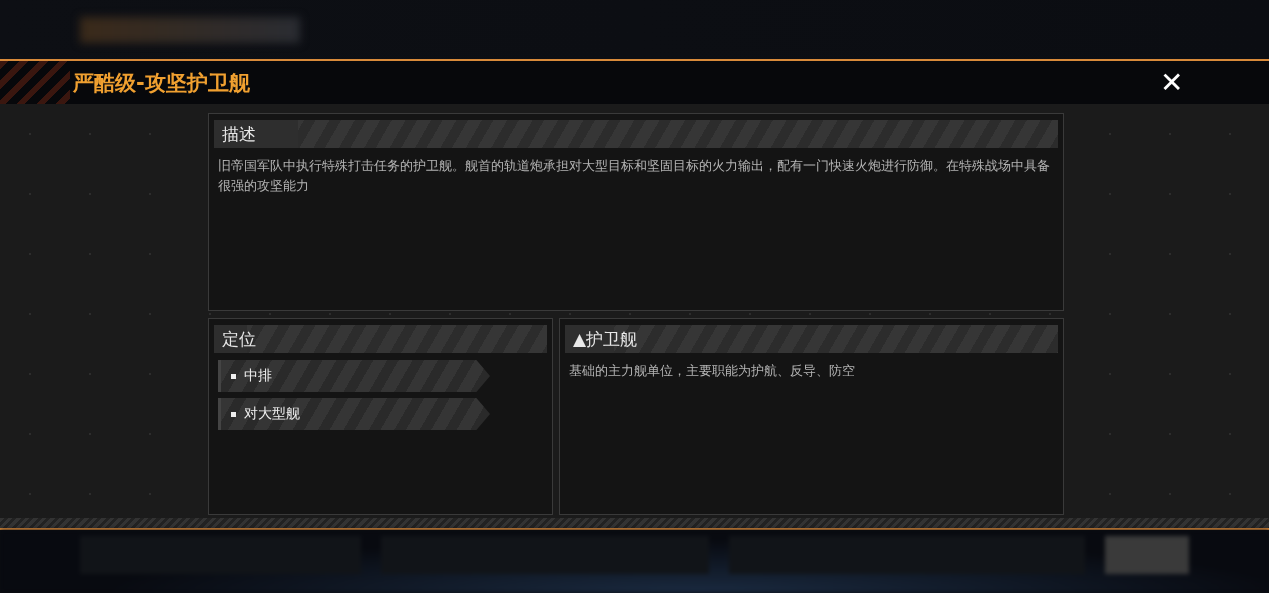 The image size is (1269, 593). Describe the element at coordinates (811, 339) in the screenshot. I see `section-heading: ▲护卫舰` at that location.